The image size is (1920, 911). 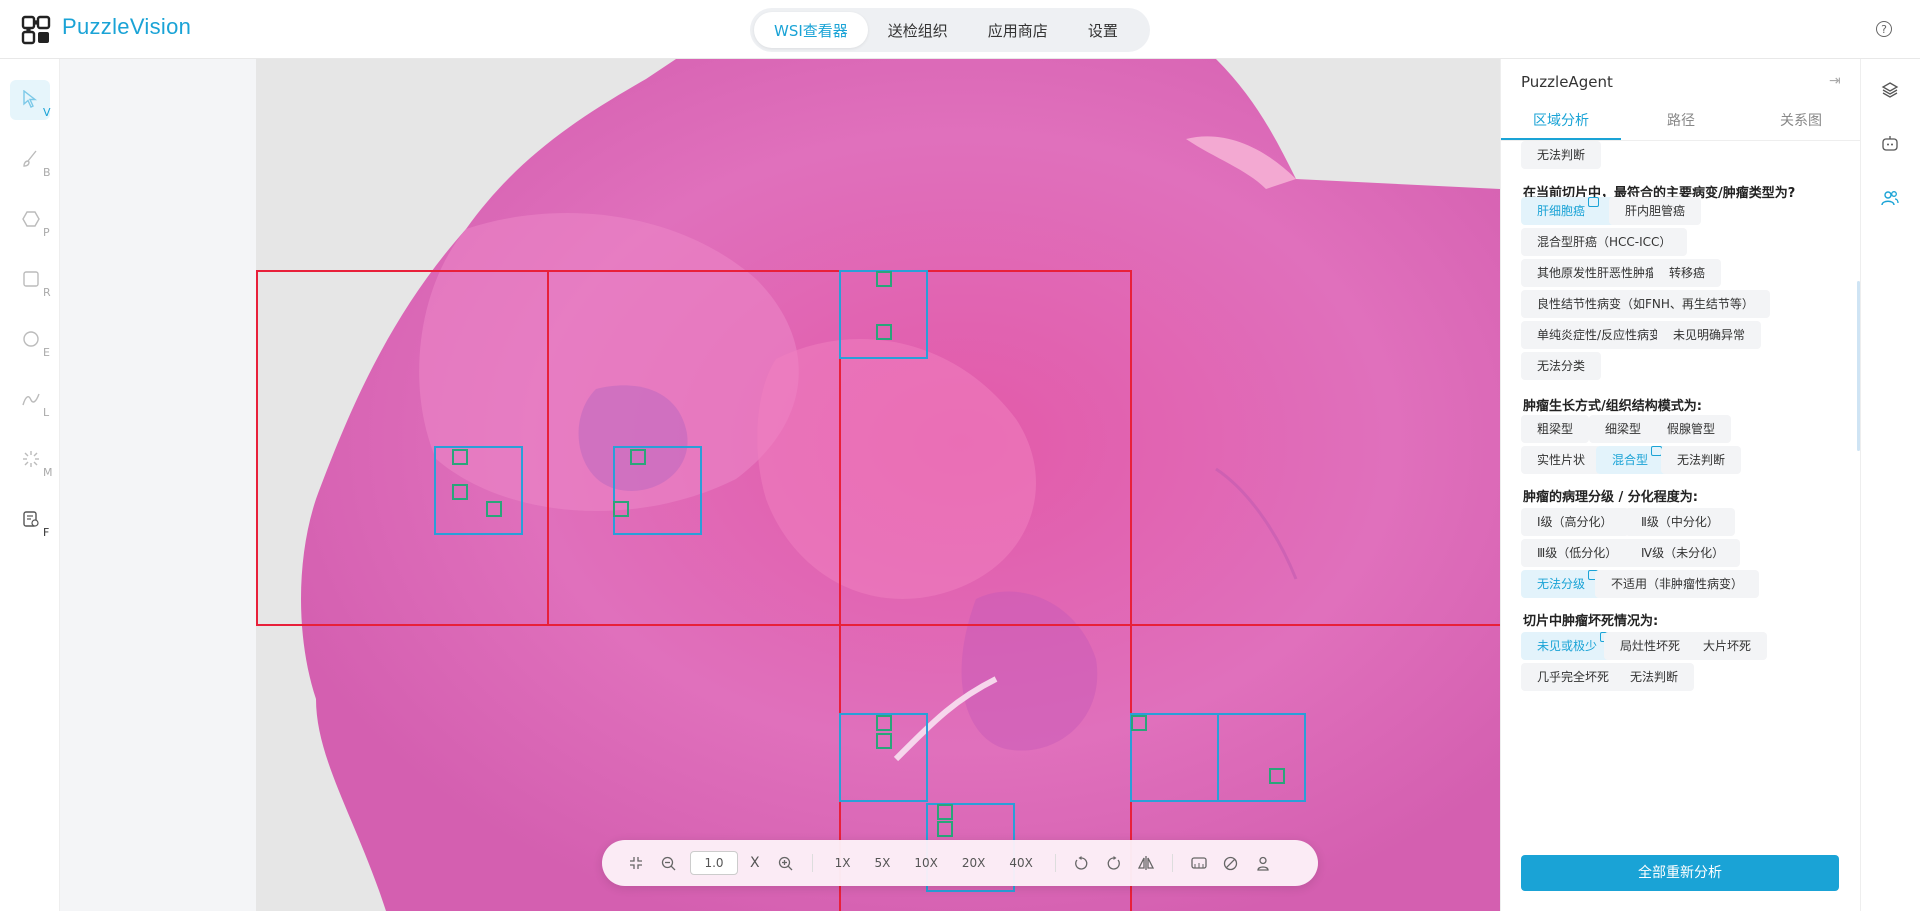 I want to click on question-title: 肿瘤生长方式/组织结构模式为:, so click(x=1612, y=406).